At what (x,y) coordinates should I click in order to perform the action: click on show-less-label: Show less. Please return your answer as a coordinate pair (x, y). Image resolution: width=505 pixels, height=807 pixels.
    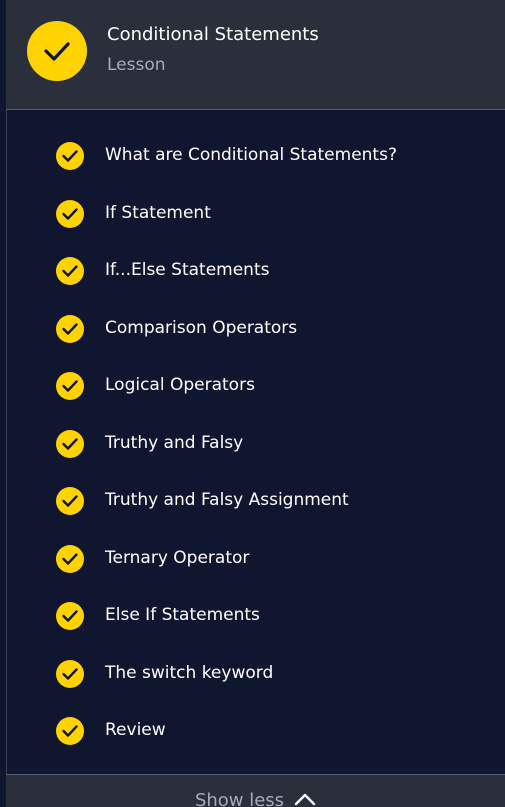
    Looking at the image, I should click on (239, 798).